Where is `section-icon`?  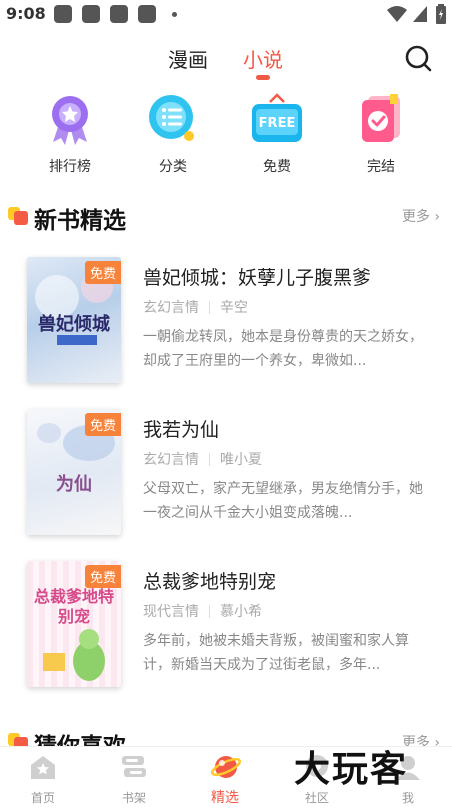
section-icon is located at coordinates (18, 216).